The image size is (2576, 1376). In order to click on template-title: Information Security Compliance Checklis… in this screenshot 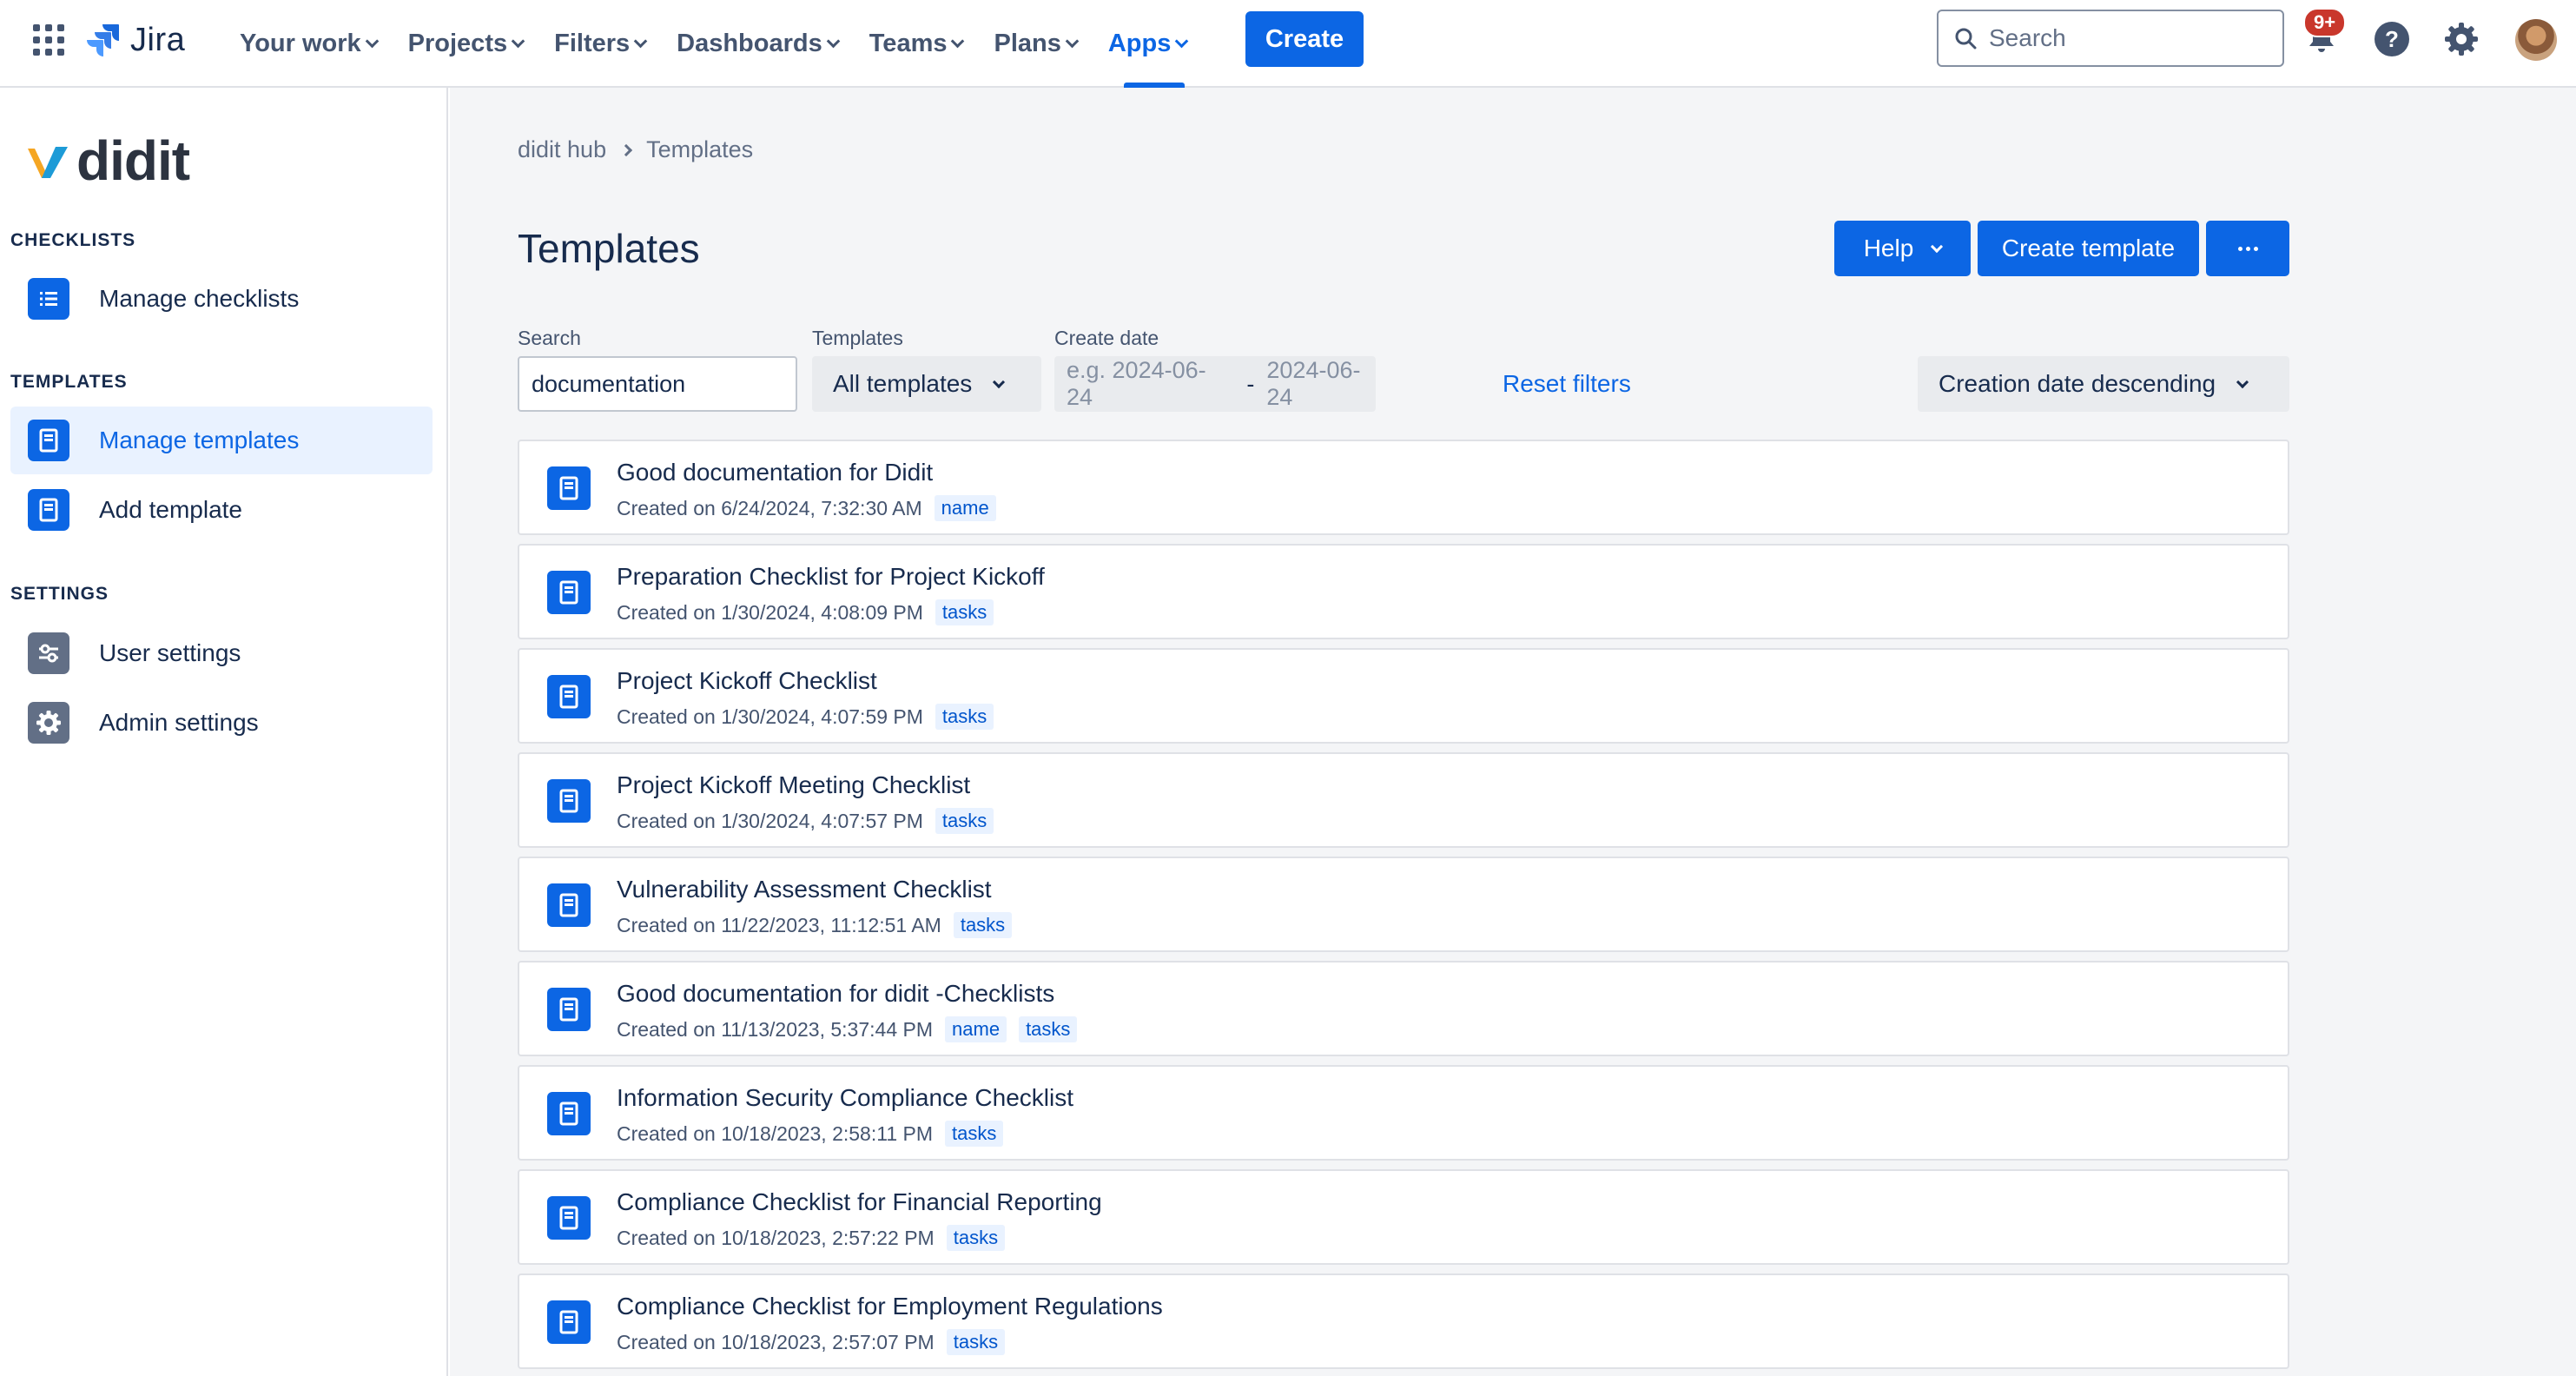, I will do `click(845, 1098)`.